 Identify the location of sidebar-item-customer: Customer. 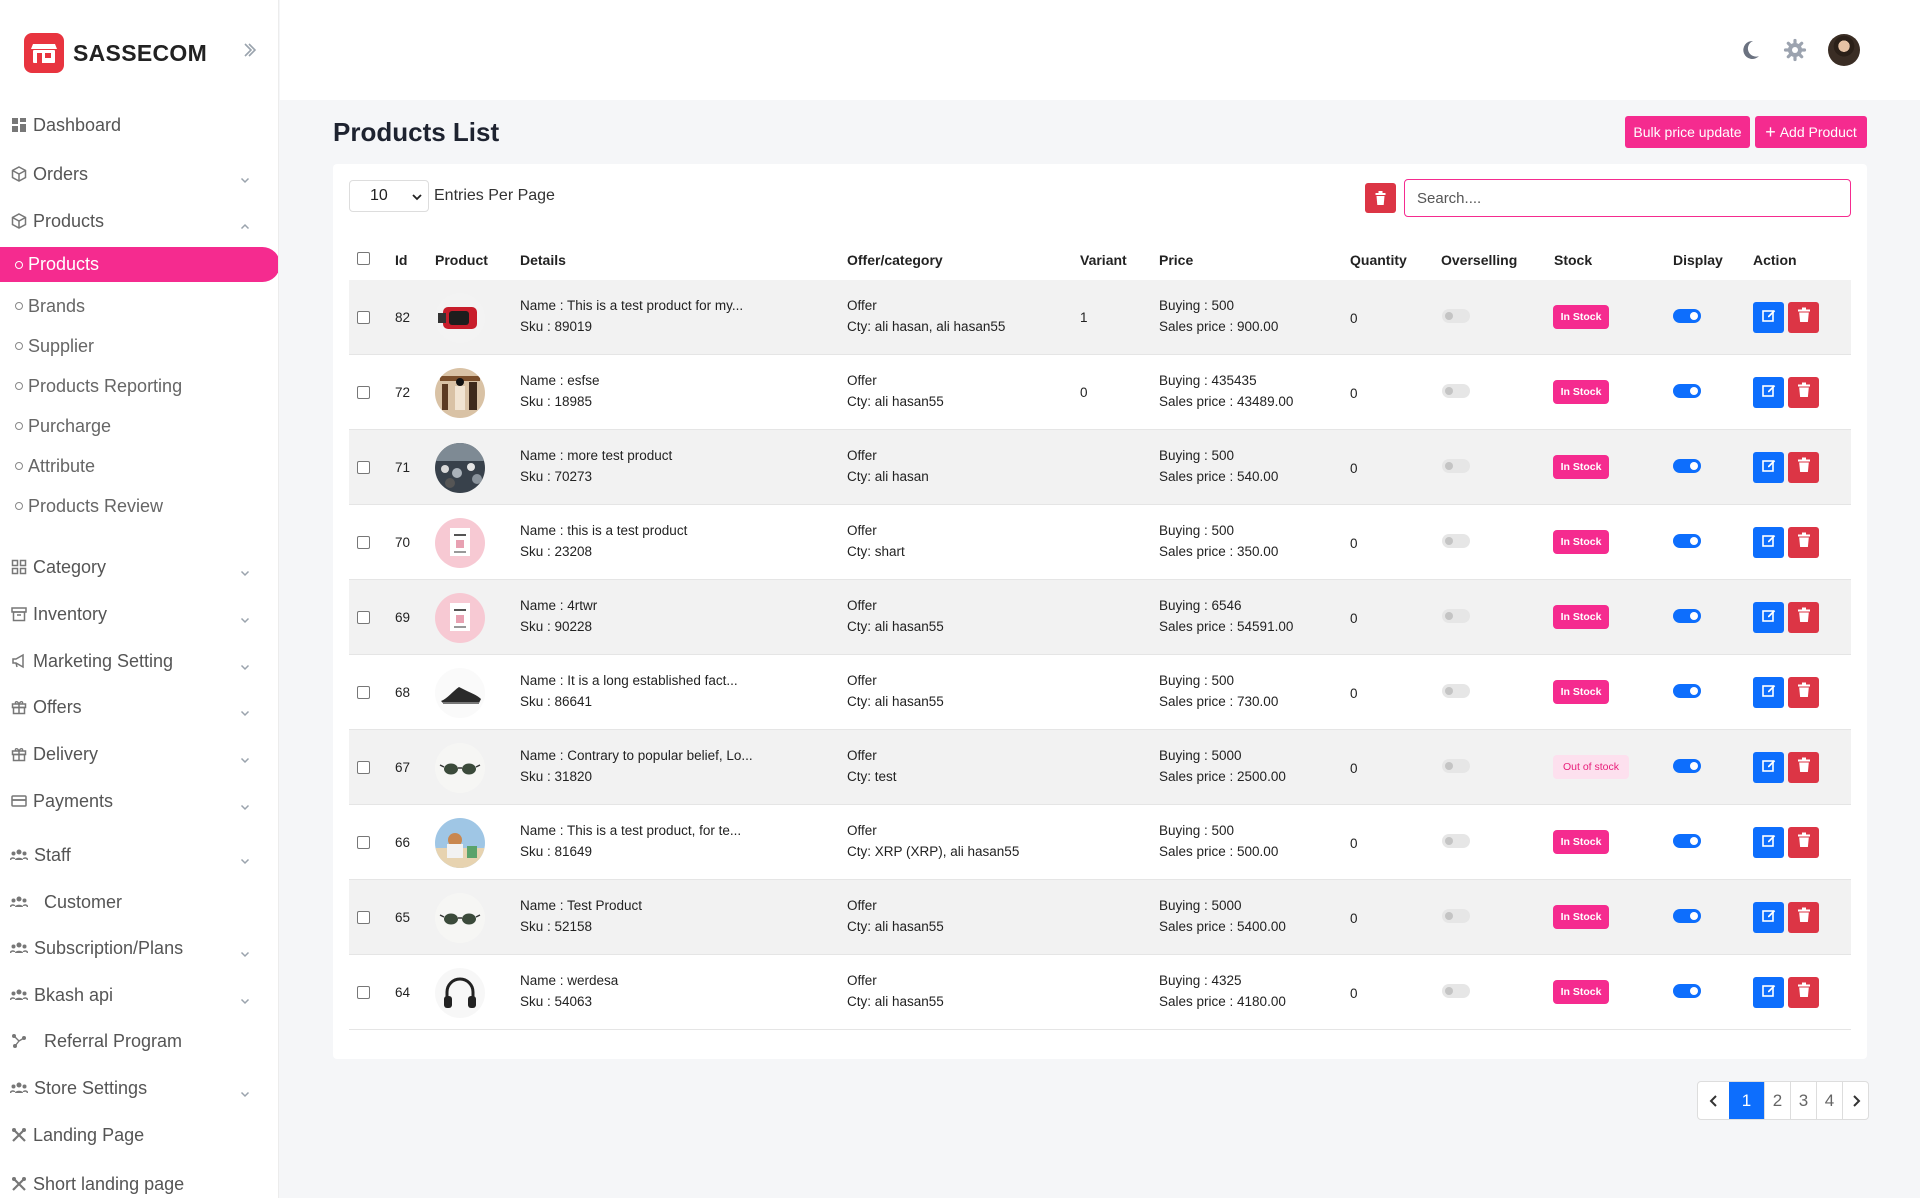
(139, 902).